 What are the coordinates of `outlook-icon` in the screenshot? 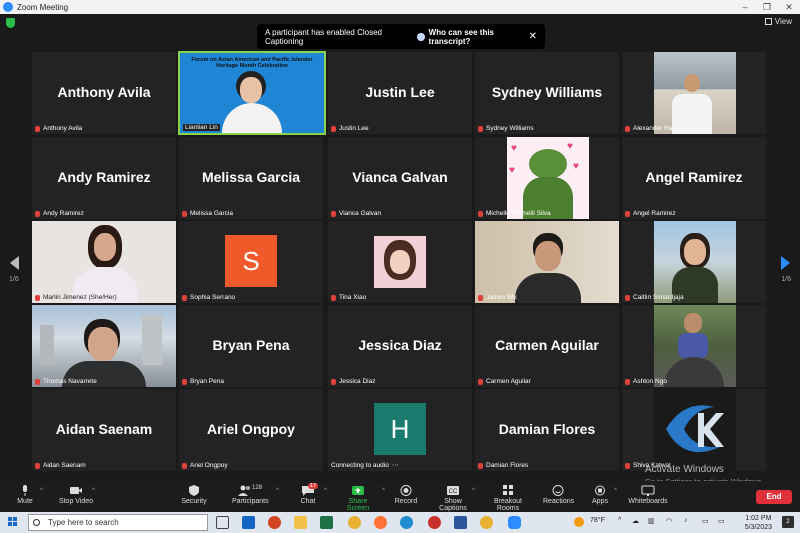 It's located at (248, 522).